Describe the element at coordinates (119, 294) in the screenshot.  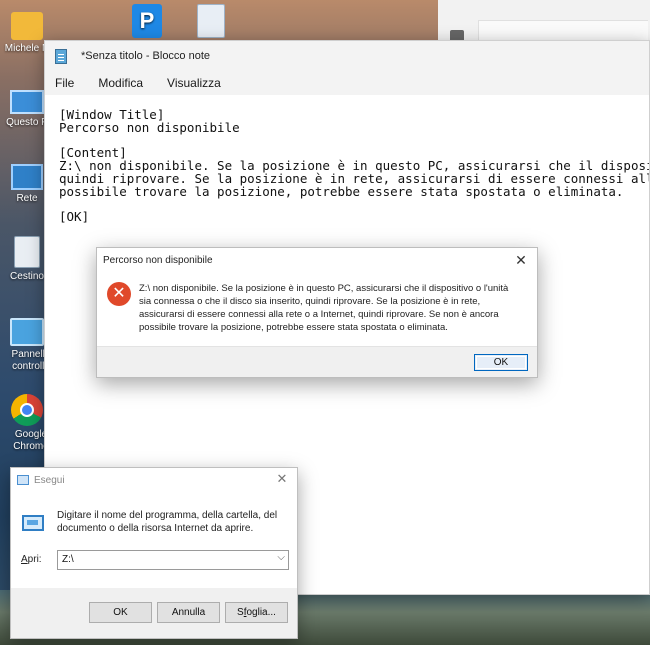
I see `error-icon: ✕` at that location.